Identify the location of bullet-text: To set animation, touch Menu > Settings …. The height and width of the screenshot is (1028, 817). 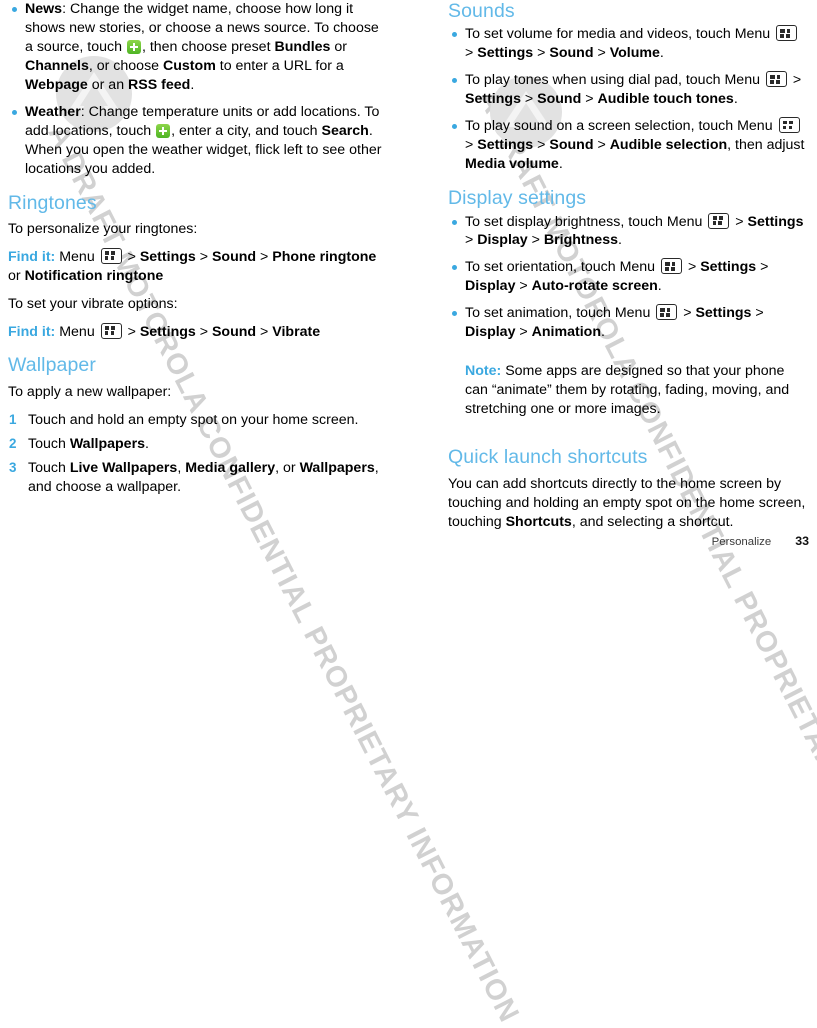
(614, 322).